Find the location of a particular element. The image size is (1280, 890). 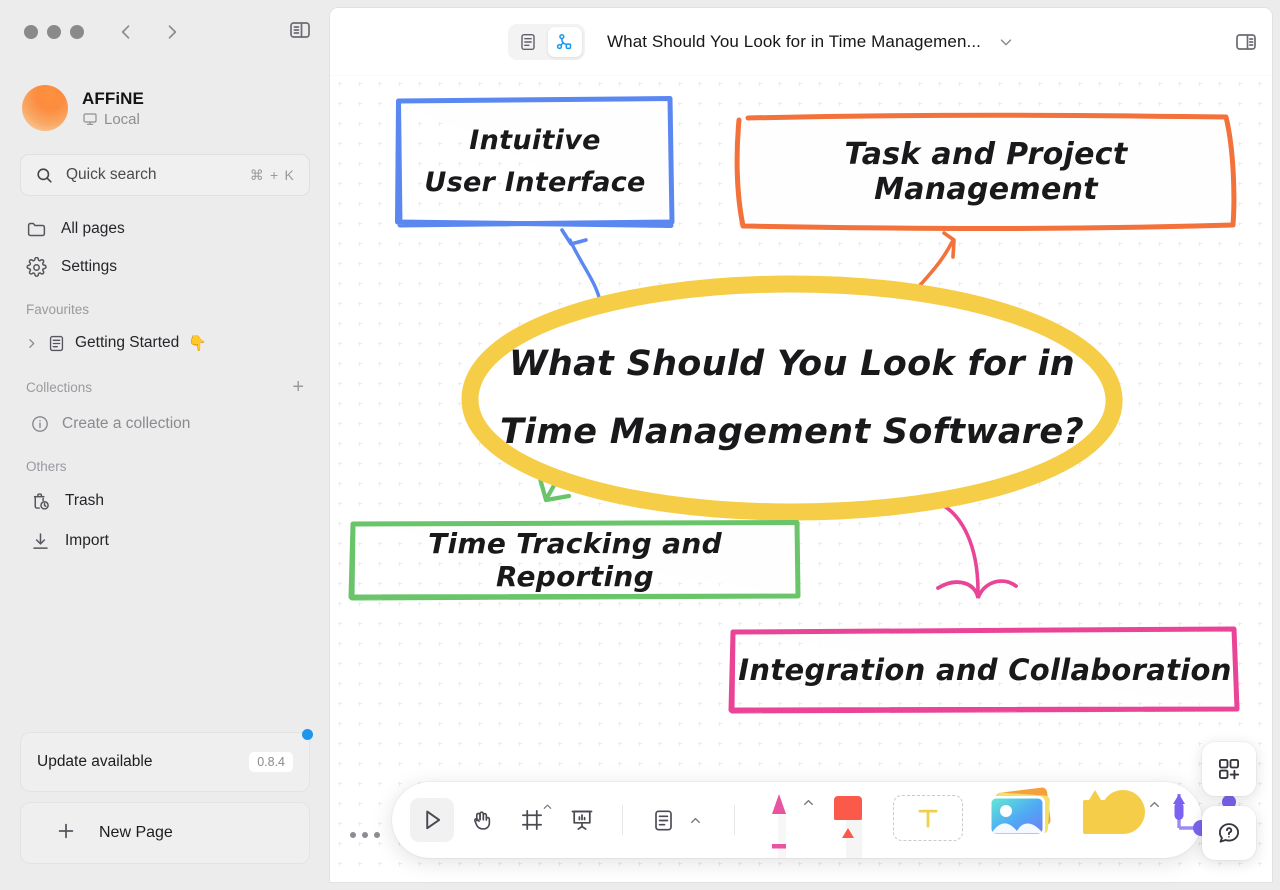

edgeless-toolbar is located at coordinates (814, 820).